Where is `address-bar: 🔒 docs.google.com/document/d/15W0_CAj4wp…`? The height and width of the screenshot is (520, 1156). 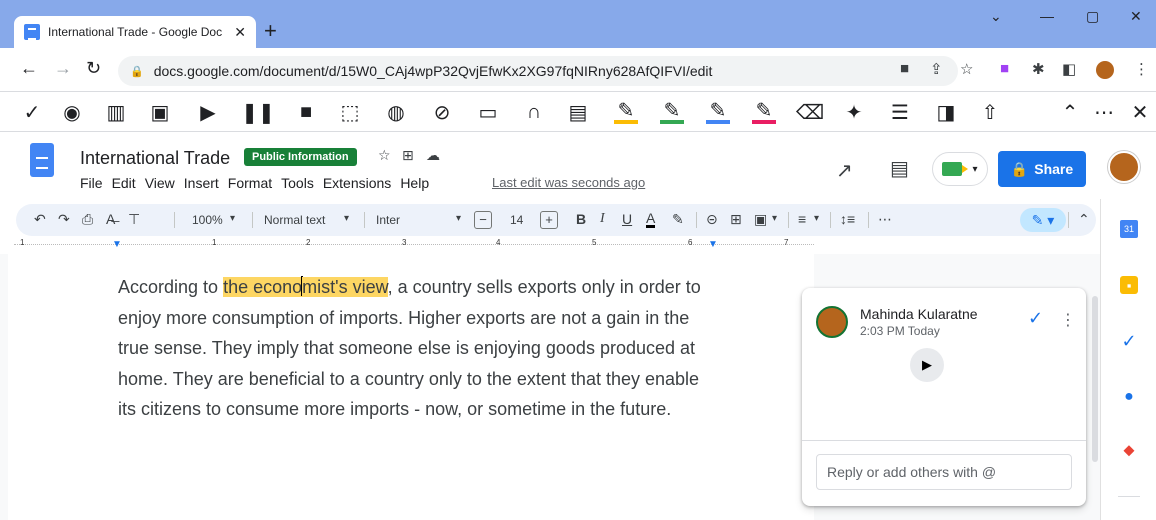
address-bar: 🔒 docs.google.com/document/d/15W0_CAj4wp… is located at coordinates (538, 71).